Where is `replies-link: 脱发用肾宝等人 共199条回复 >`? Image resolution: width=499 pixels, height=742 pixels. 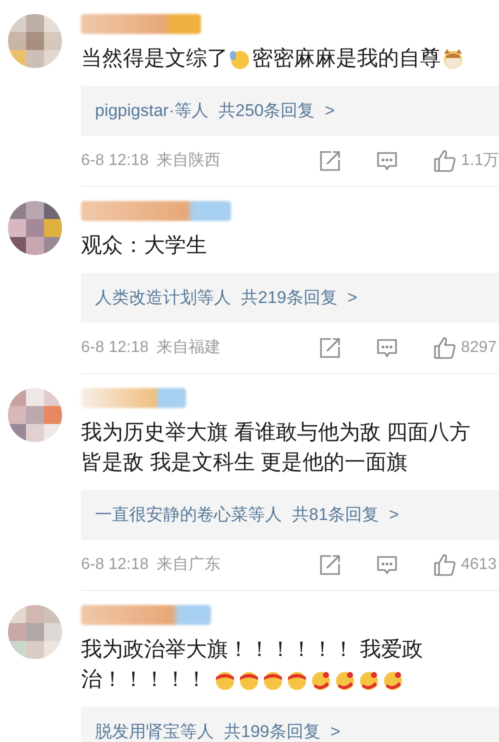
replies-link: 脱发用肾宝等人 共199条回复 > is located at coordinates (290, 724).